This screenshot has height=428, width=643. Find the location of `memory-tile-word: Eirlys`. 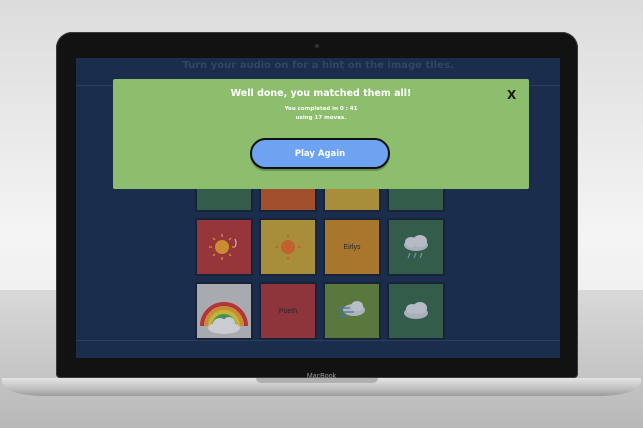

memory-tile-word: Eirlys is located at coordinates (352, 247).